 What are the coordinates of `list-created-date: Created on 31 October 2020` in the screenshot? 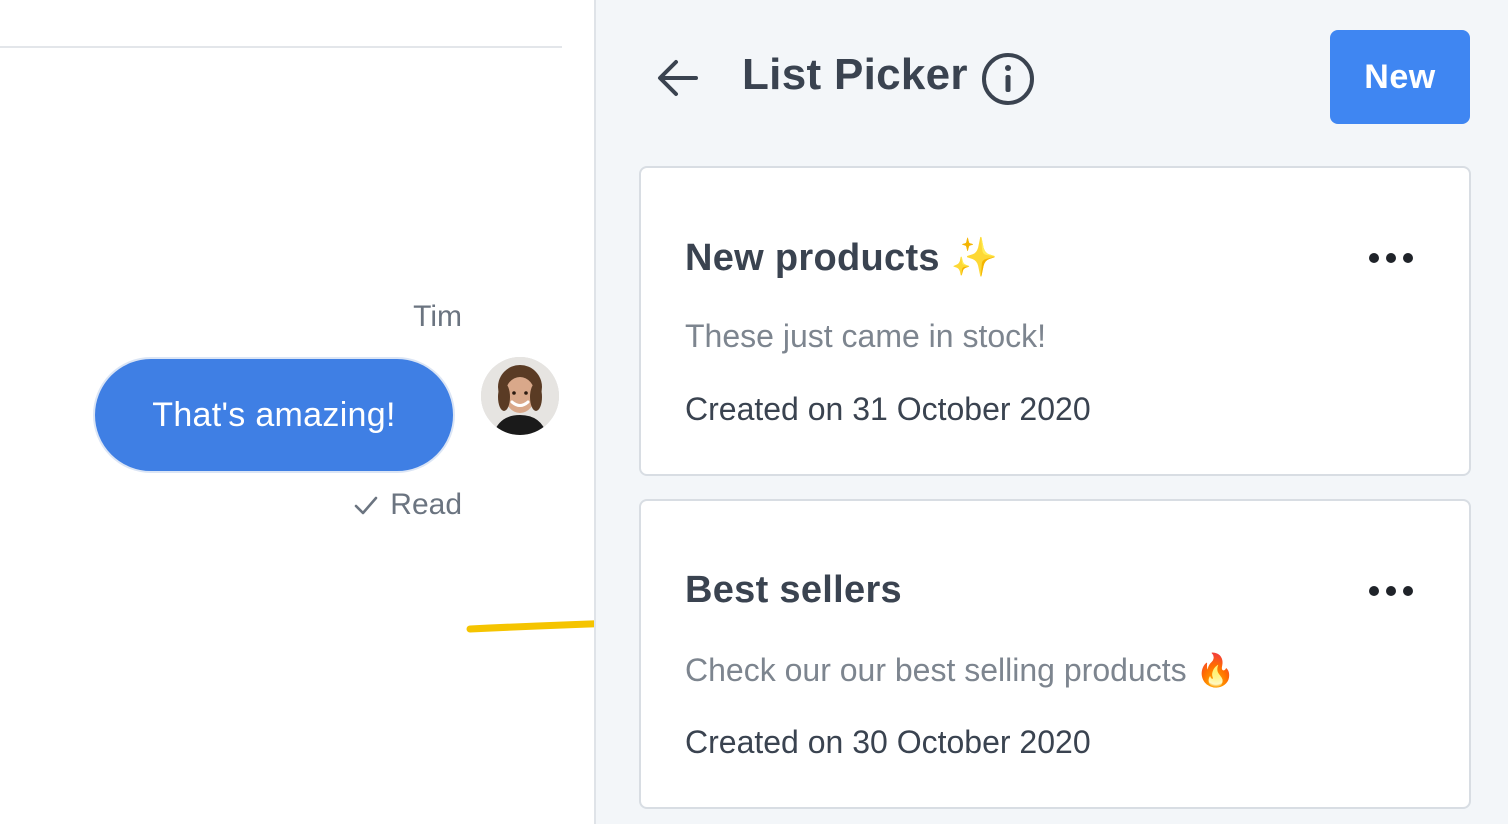 It's located at (888, 409).